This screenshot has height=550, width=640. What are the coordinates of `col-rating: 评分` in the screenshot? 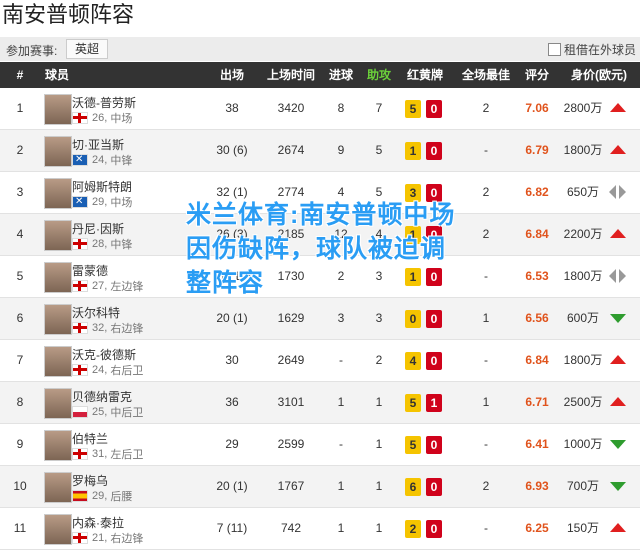 It's located at (537, 75).